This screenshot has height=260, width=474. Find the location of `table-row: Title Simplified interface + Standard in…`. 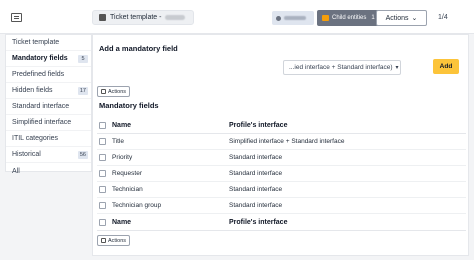

table-row: Title Simplified interface + Standard in… is located at coordinates (281, 142).